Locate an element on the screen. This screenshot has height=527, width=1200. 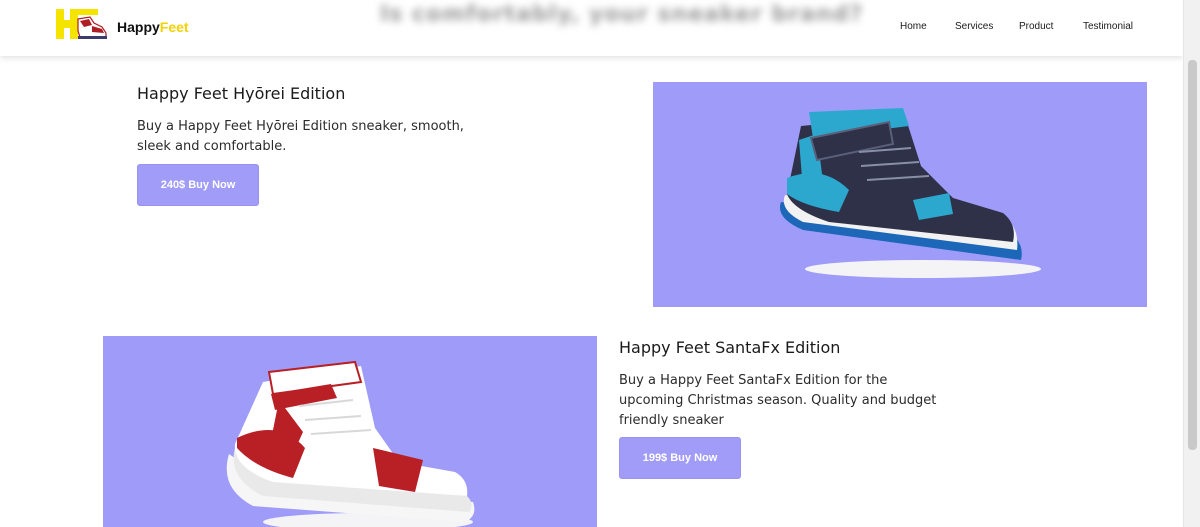
product-image-santafx is located at coordinates (350, 431).